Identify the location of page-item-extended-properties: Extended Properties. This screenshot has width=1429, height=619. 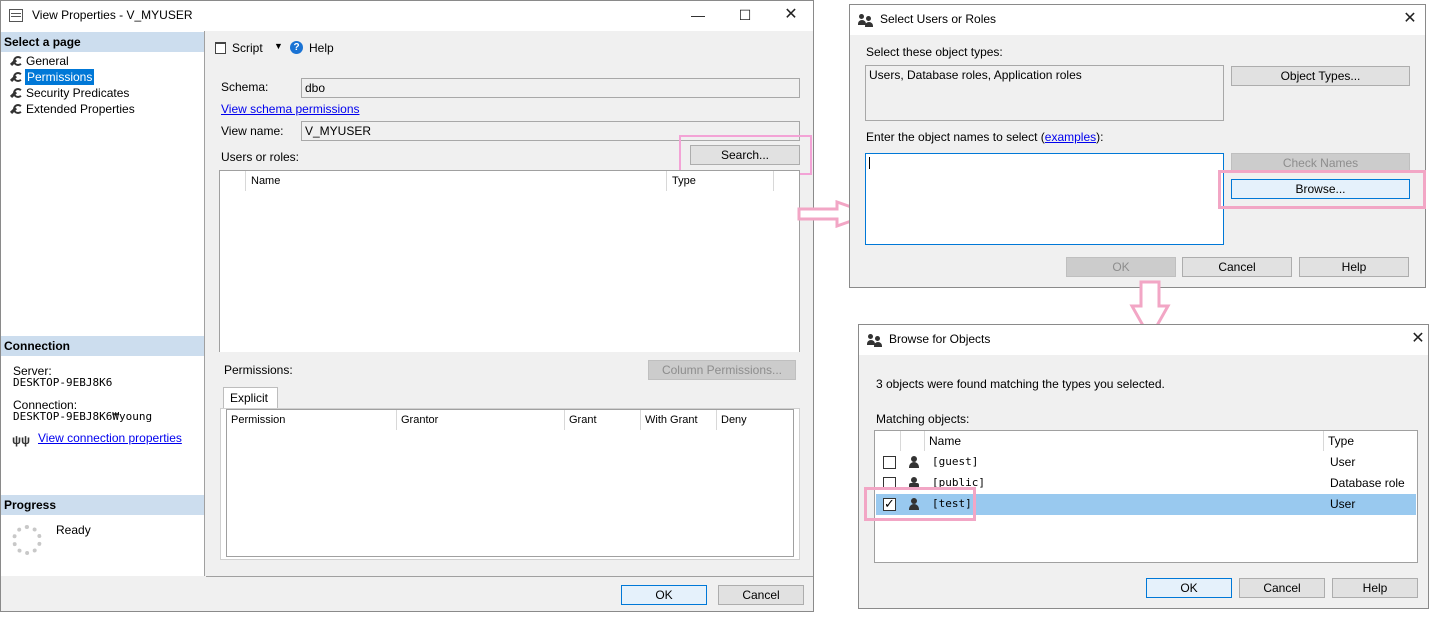
(104, 109).